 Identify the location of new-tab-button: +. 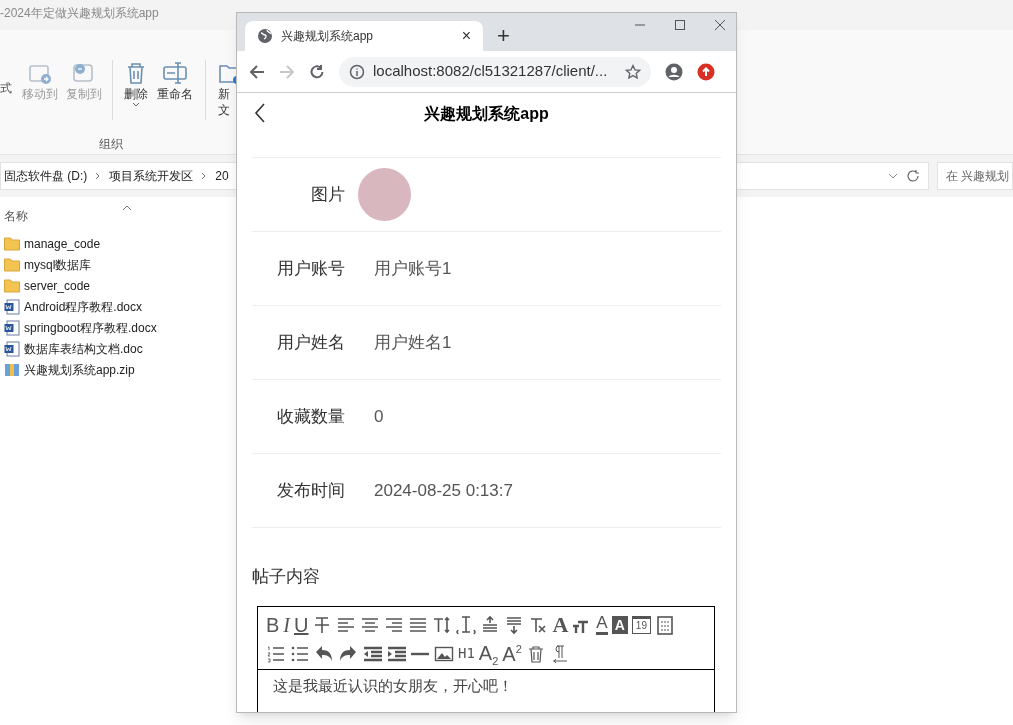
(503, 36).